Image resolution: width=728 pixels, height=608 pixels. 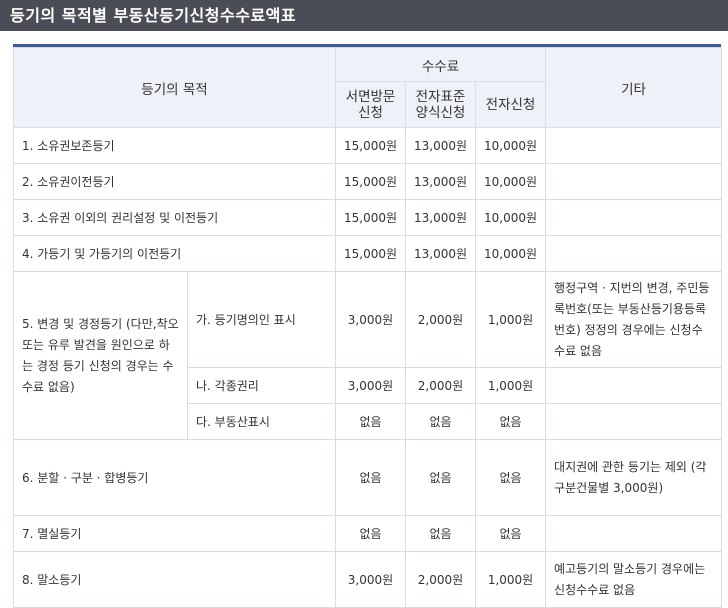 I want to click on table-row: 1. 소유권보존등기 15,000원 13,000원 10,000원, so click(x=368, y=145).